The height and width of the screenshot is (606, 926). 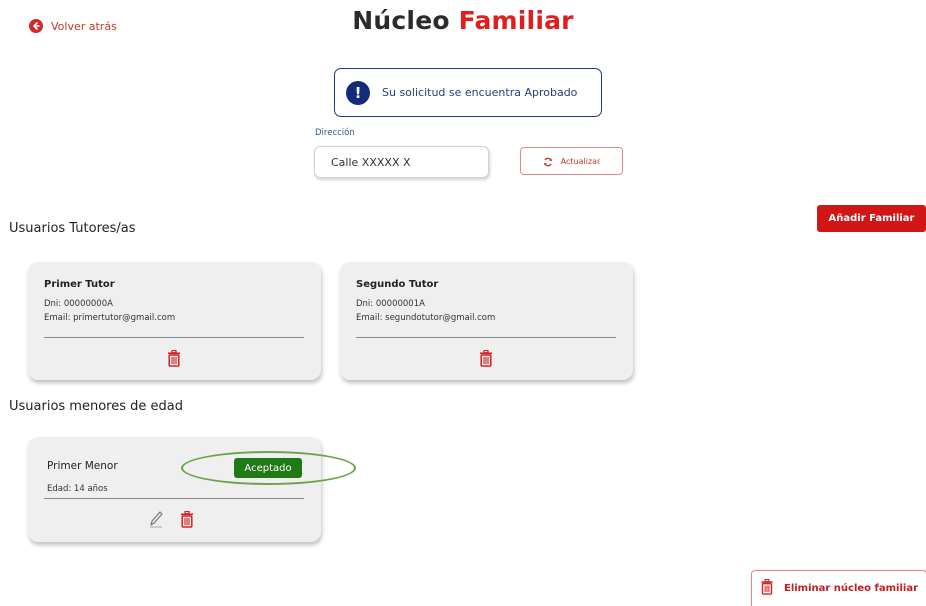 What do you see at coordinates (268, 468) in the screenshot?
I see `status-badge: Aceptado` at bounding box center [268, 468].